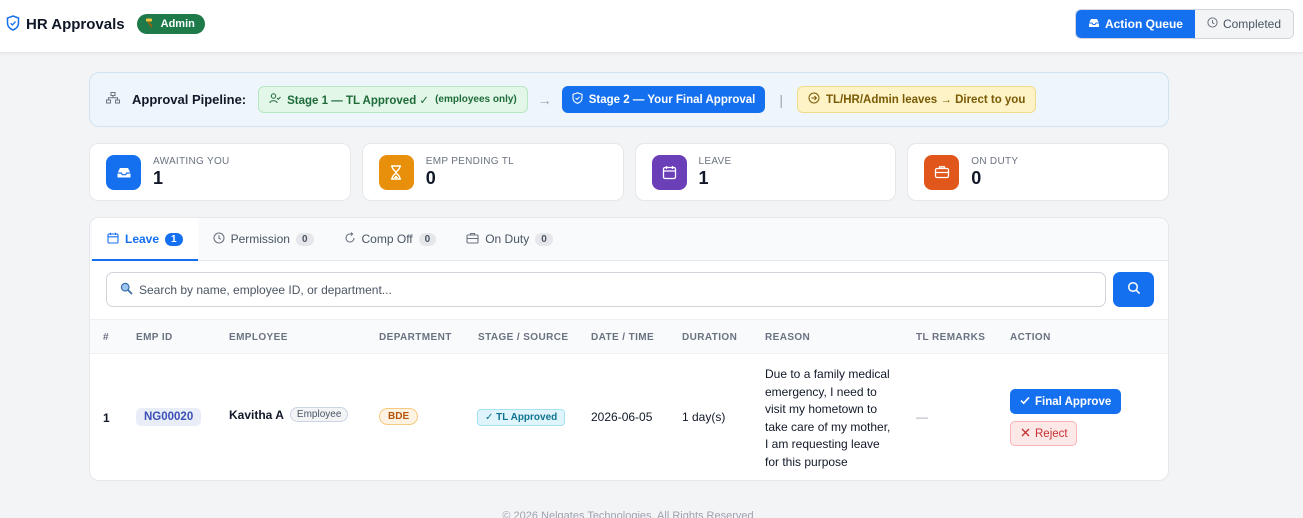 The width and height of the screenshot is (1303, 518). Describe the element at coordinates (390, 239) in the screenshot. I see `tab-comp-off: Comp Off 0` at that location.